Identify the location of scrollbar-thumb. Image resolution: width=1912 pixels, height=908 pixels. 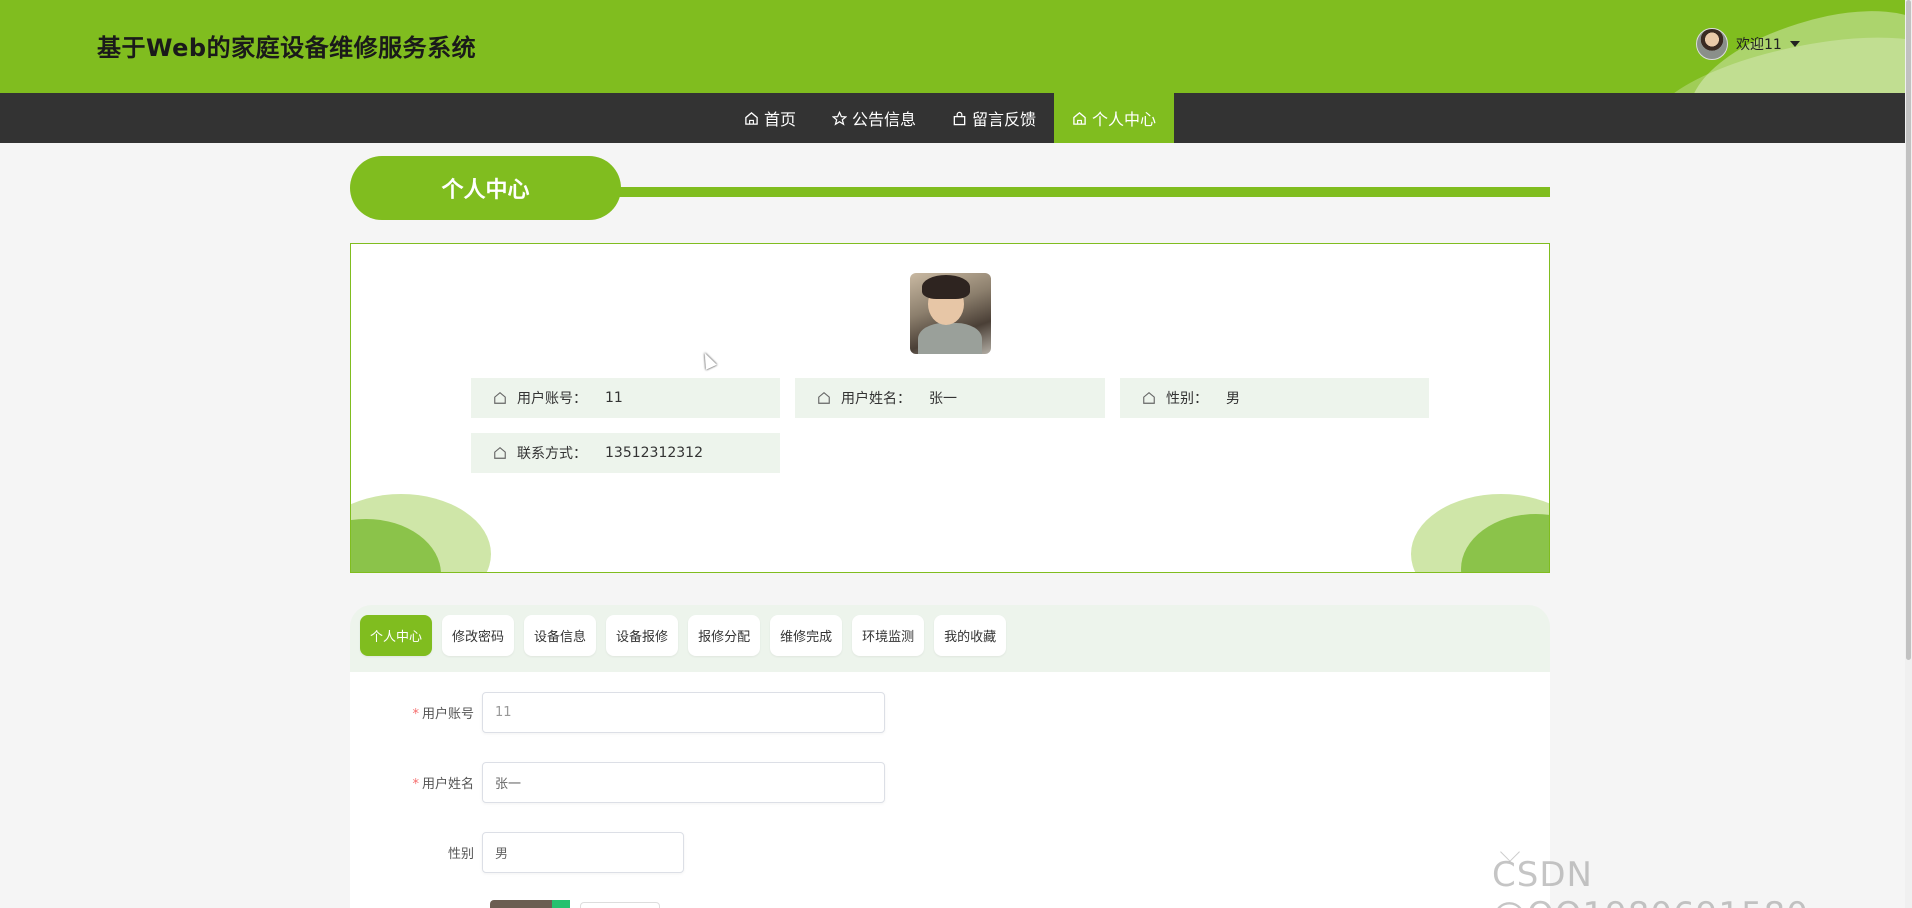
(1908, 330).